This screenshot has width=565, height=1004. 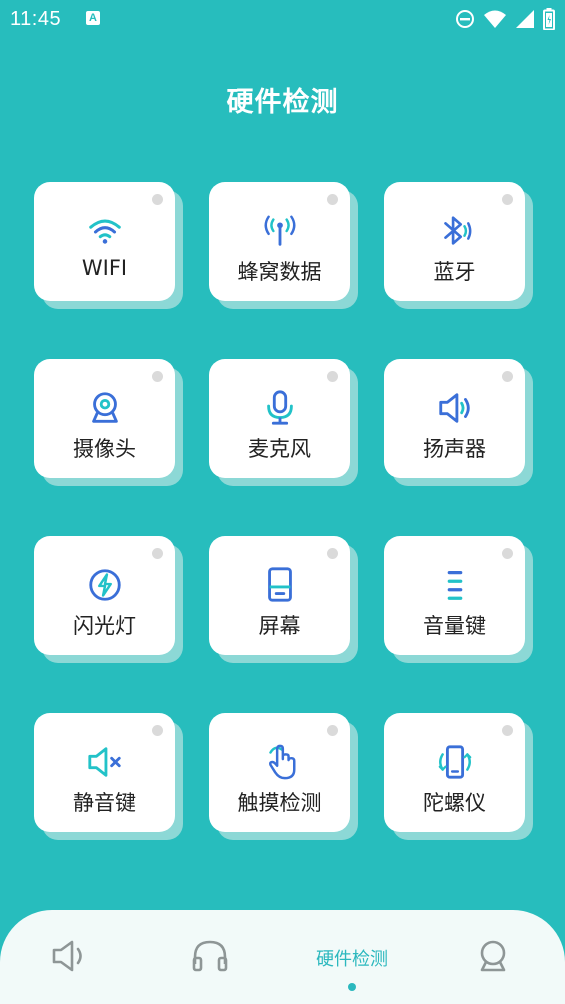 What do you see at coordinates (279, 803) in the screenshot?
I see `card-label: 触摸检测` at bounding box center [279, 803].